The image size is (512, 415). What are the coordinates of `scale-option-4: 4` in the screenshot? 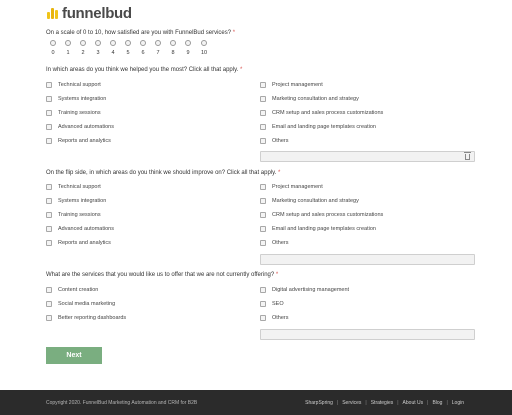 It's located at (113, 48).